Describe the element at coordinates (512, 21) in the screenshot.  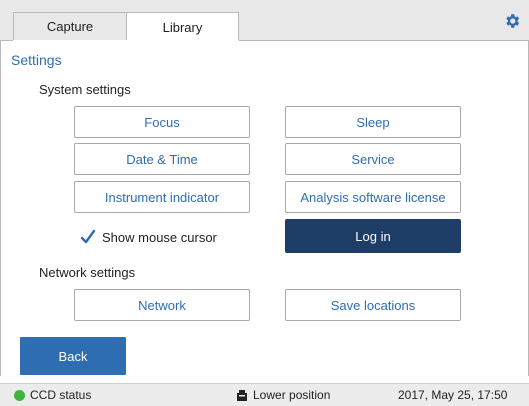
I see `gear-icon` at that location.